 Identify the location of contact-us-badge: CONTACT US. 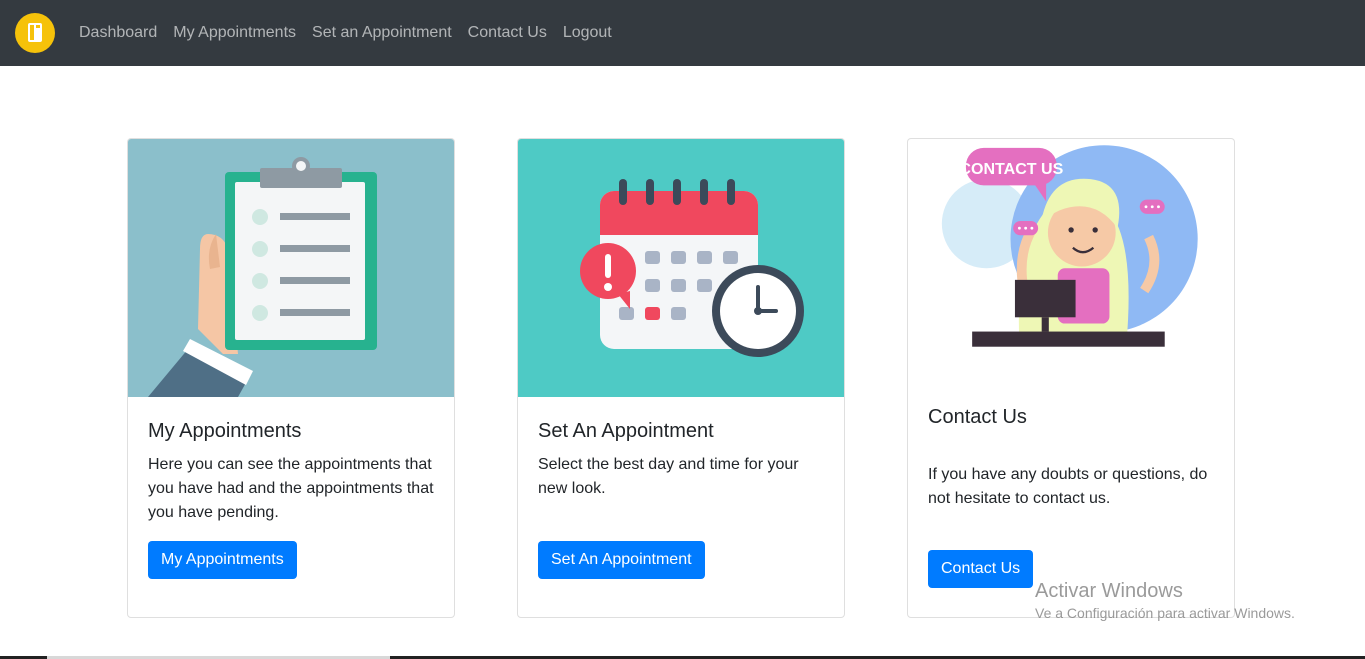
(1011, 169).